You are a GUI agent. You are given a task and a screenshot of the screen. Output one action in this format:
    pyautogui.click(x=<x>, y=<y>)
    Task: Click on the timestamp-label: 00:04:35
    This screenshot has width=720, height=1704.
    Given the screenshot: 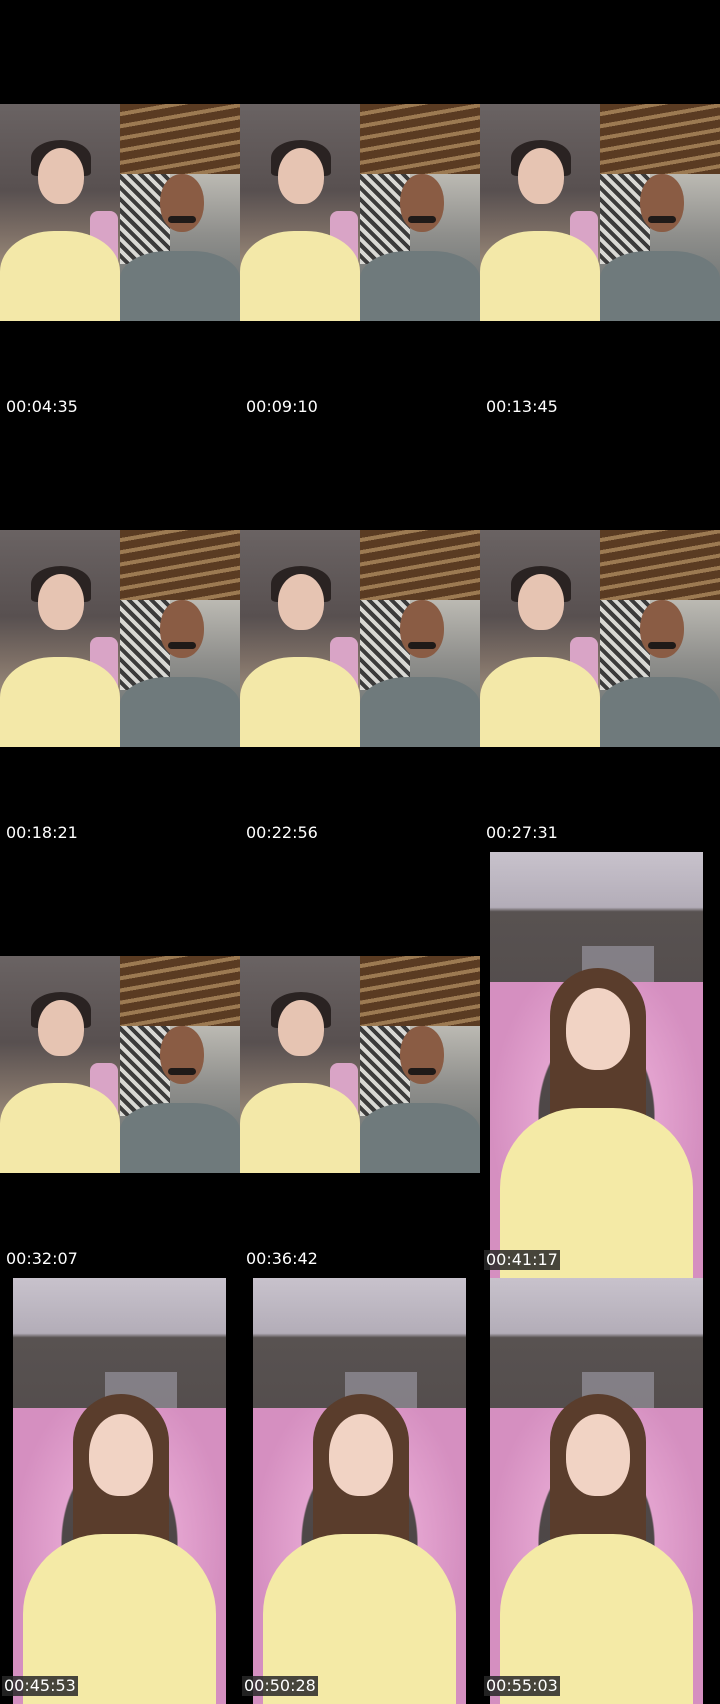 What is the action you would take?
    pyautogui.click(x=42, y=406)
    